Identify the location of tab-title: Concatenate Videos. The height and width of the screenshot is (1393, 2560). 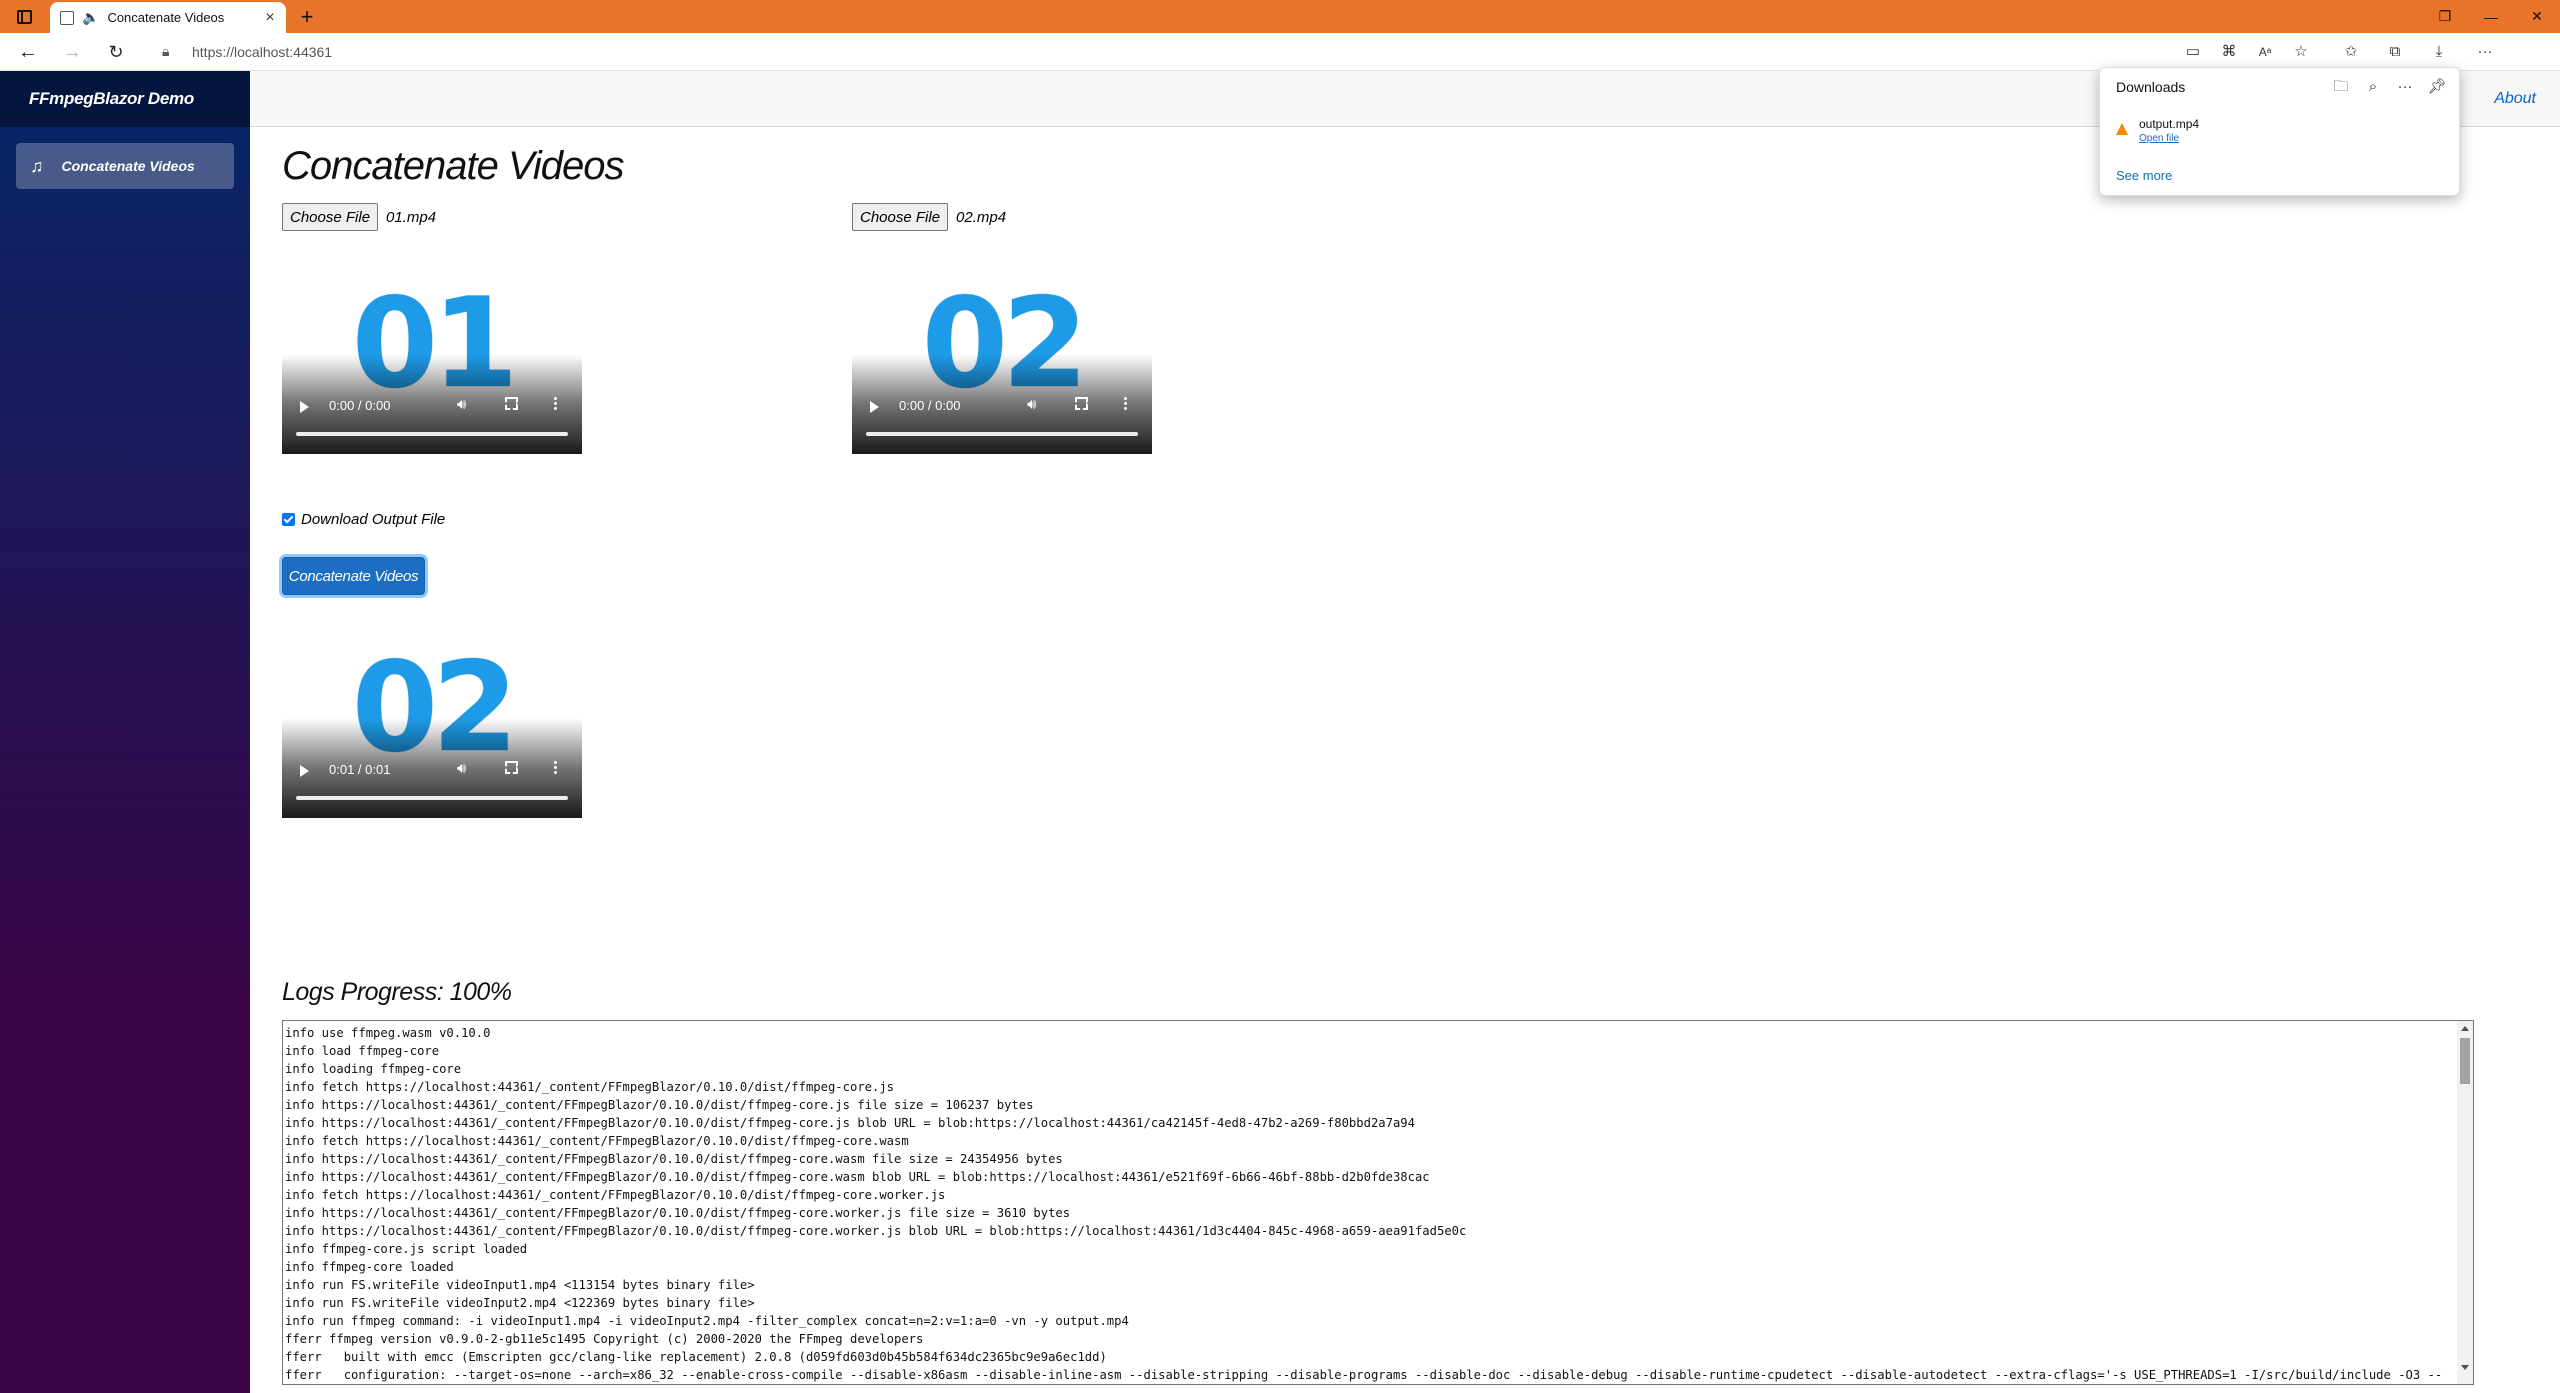
(166, 17).